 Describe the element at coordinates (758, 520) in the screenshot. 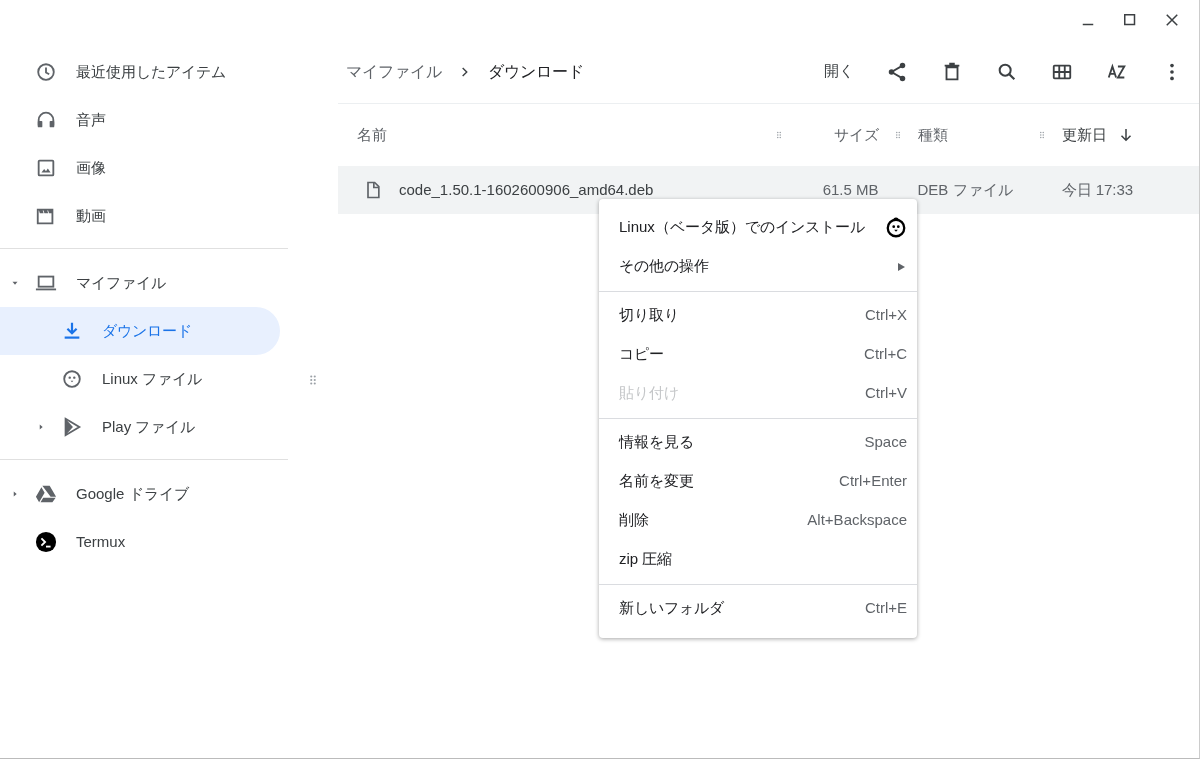

I see `menu-item: 削除 Alt+Backspace` at that location.